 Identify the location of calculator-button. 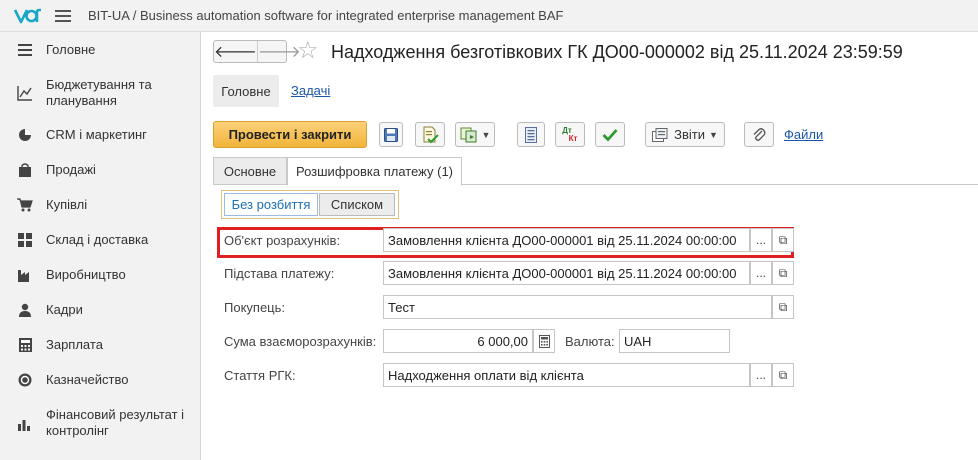
(544, 341).